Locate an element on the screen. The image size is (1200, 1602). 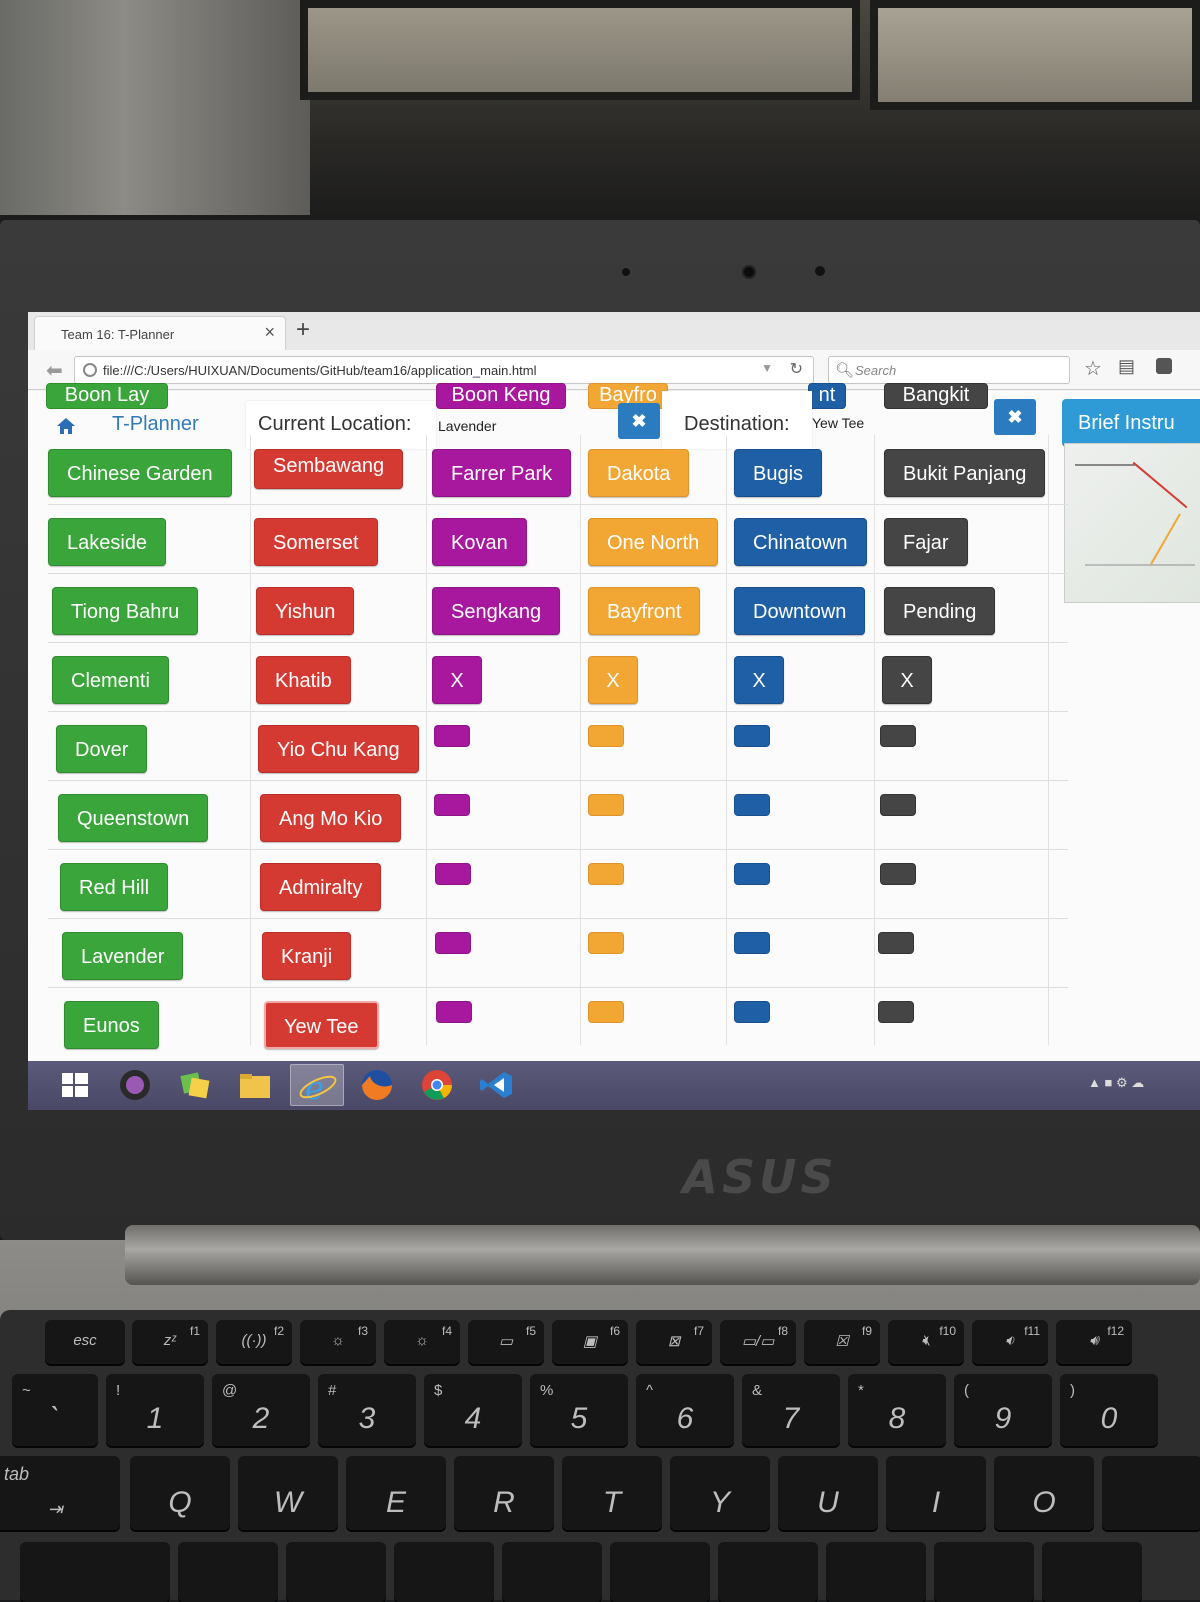
station-button-red-hill: Red Hill is located at coordinates (114, 887).